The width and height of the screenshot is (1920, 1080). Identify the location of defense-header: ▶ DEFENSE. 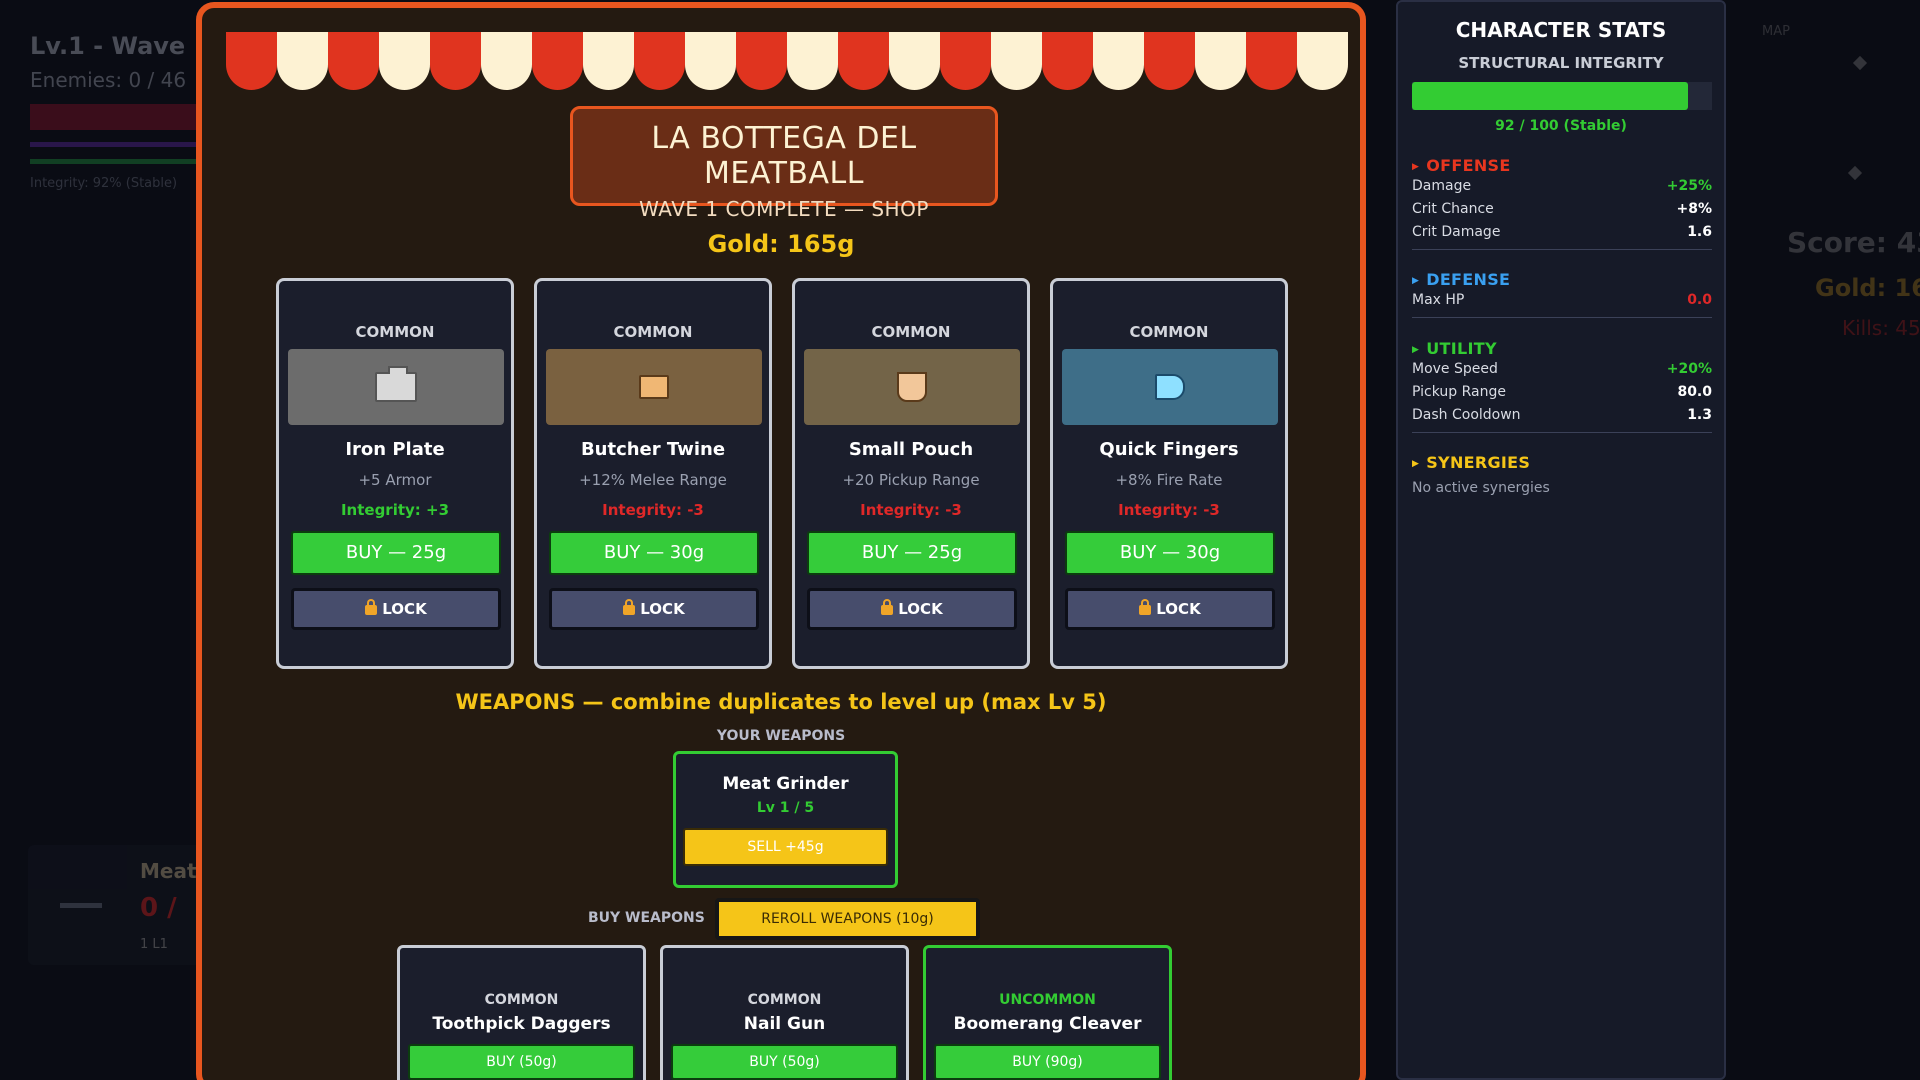
(1562, 279).